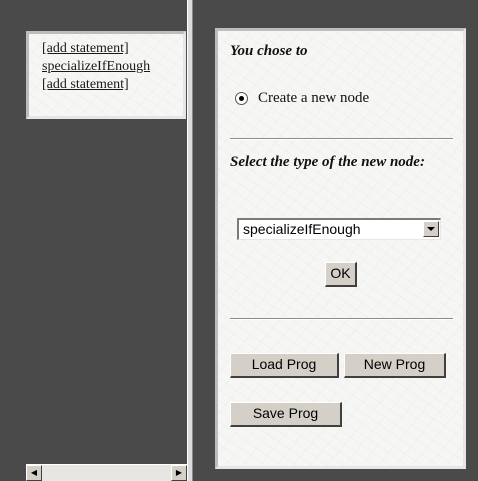  What do you see at coordinates (302, 229) in the screenshot?
I see `node-type-value: specializeIfEnough` at bounding box center [302, 229].